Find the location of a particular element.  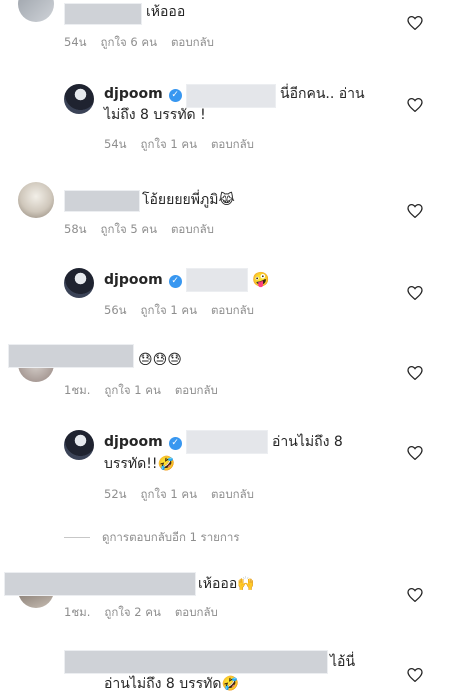

emoji: 😹 is located at coordinates (226, 200).